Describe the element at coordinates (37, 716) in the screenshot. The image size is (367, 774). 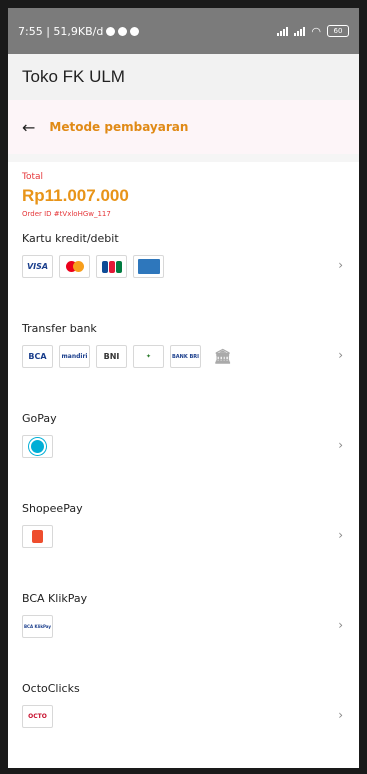
I see `octo-logo: OCTO` at that location.